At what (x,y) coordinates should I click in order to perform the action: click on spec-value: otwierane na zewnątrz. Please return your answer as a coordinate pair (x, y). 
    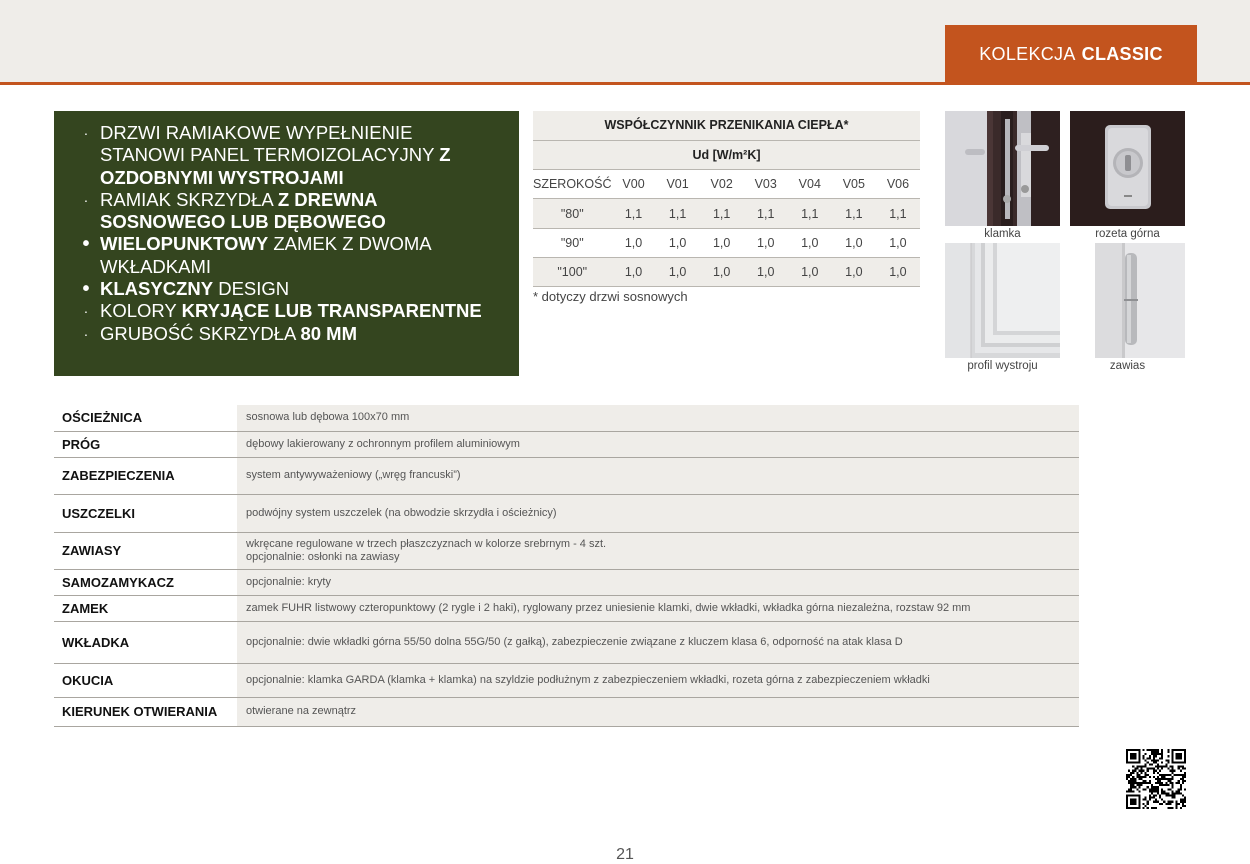
    Looking at the image, I should click on (658, 712).